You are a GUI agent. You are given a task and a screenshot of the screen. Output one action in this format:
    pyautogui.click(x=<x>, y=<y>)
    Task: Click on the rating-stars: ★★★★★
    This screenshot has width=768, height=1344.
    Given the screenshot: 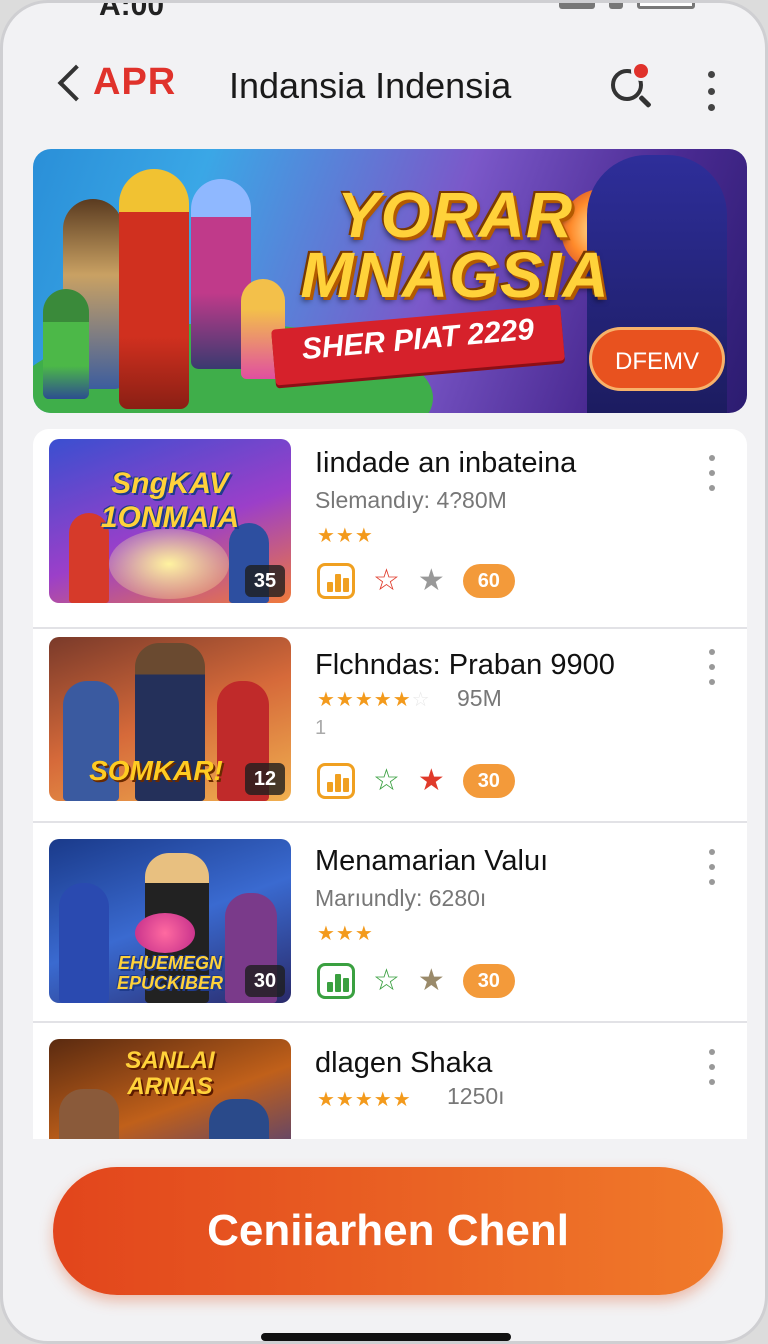 What is the action you would take?
    pyautogui.click(x=364, y=1100)
    